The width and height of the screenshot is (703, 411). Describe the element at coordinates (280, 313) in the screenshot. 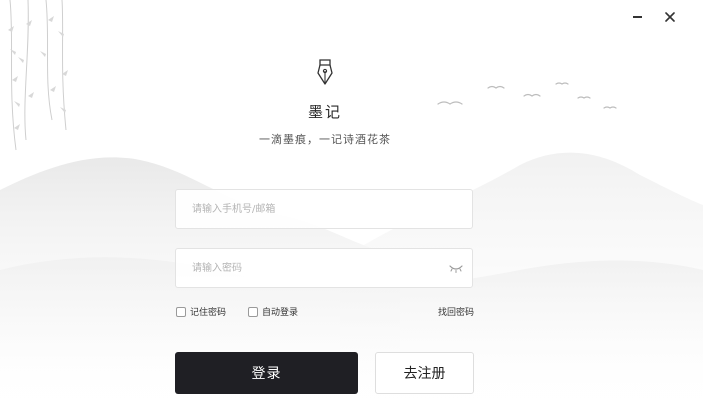

I see `auto-login-label: 自动登录` at that location.